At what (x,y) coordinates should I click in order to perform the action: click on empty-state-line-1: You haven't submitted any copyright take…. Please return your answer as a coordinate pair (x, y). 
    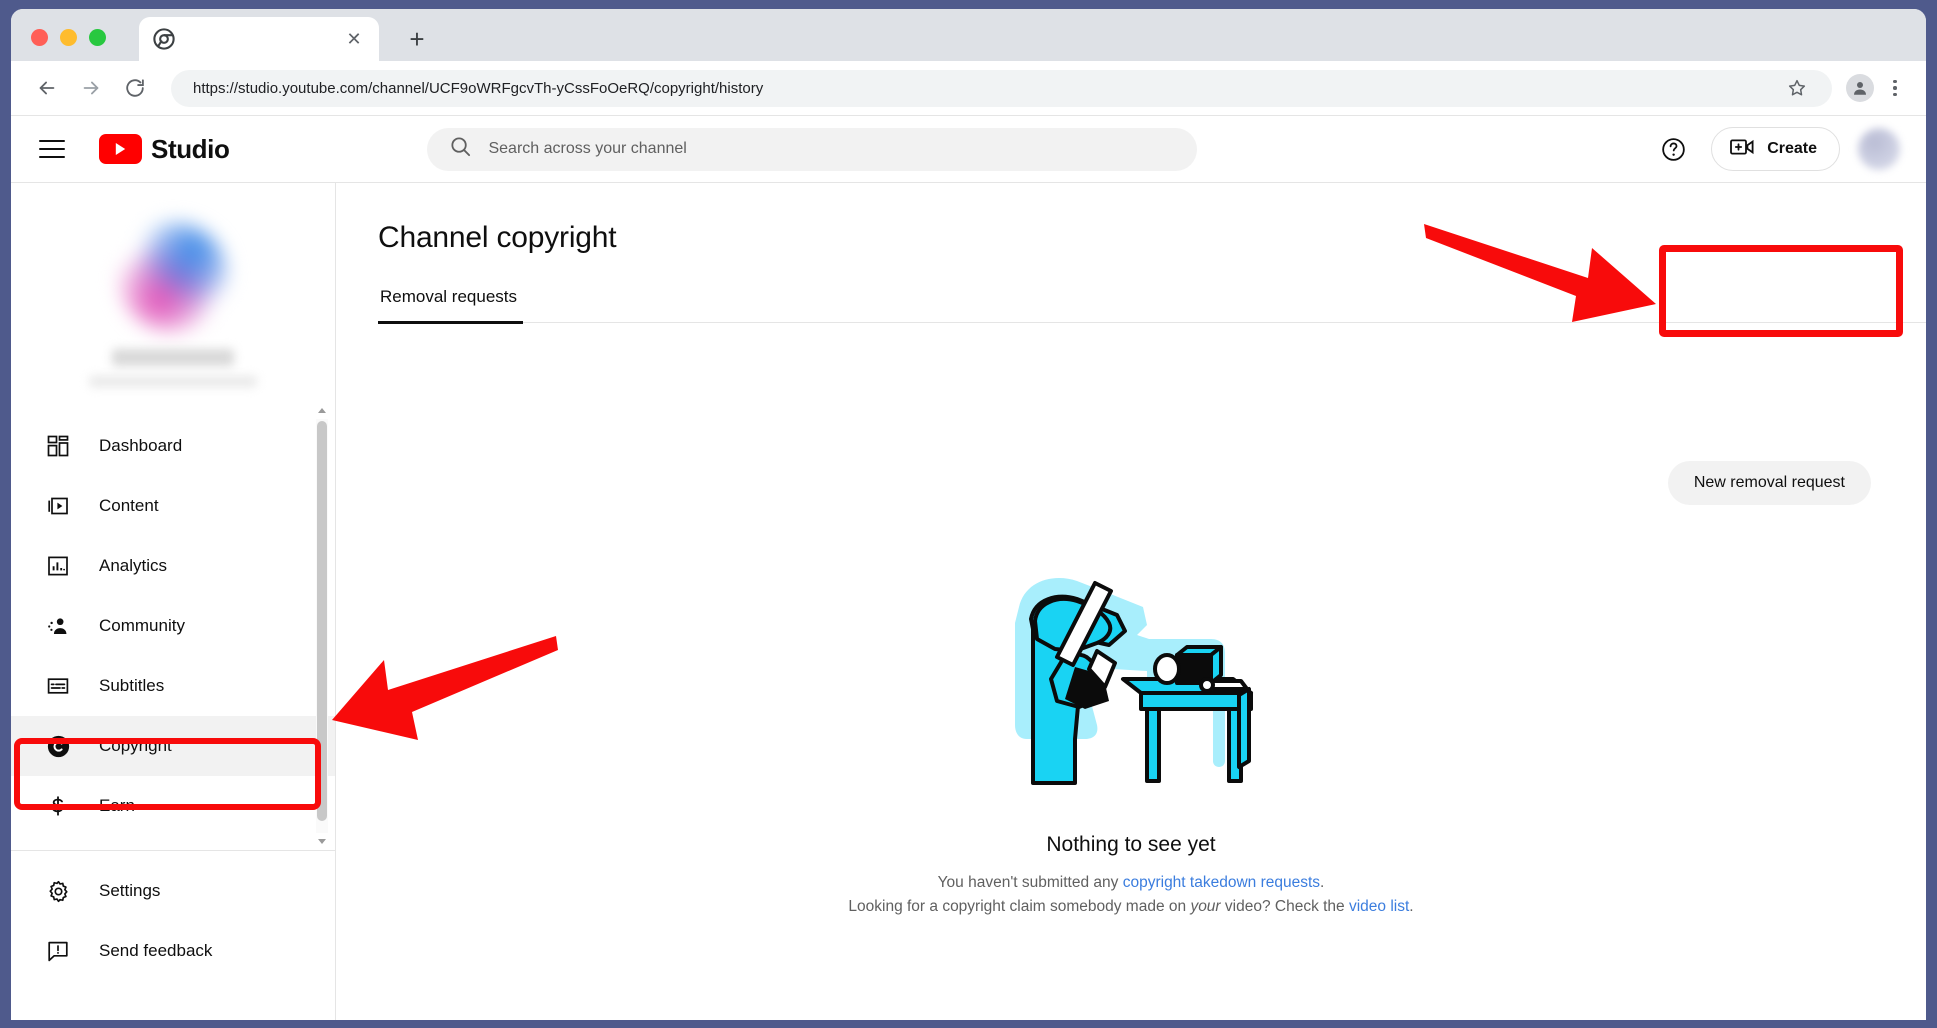
    Looking at the image, I should click on (1130, 883).